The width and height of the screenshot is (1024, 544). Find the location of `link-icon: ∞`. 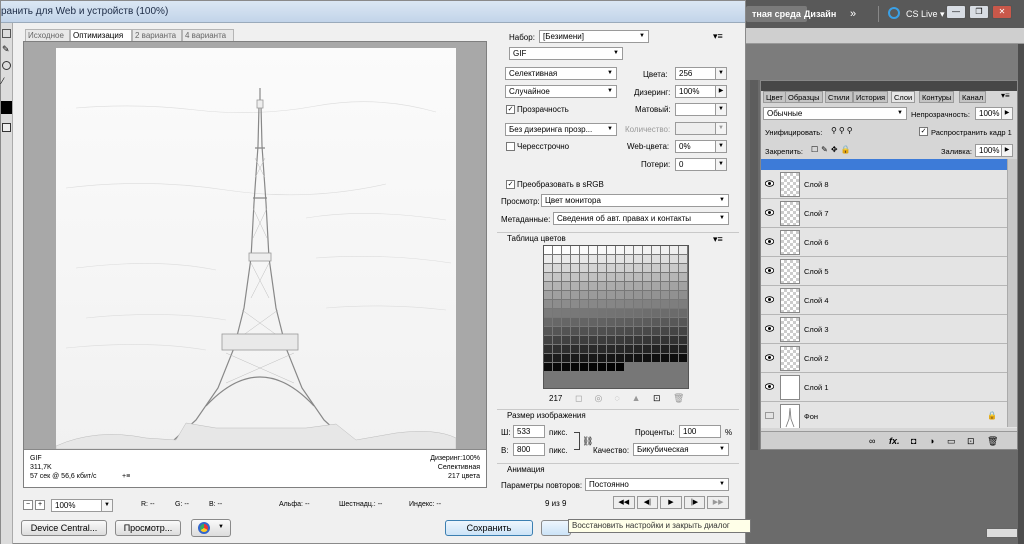

link-icon: ∞ is located at coordinates (872, 441).